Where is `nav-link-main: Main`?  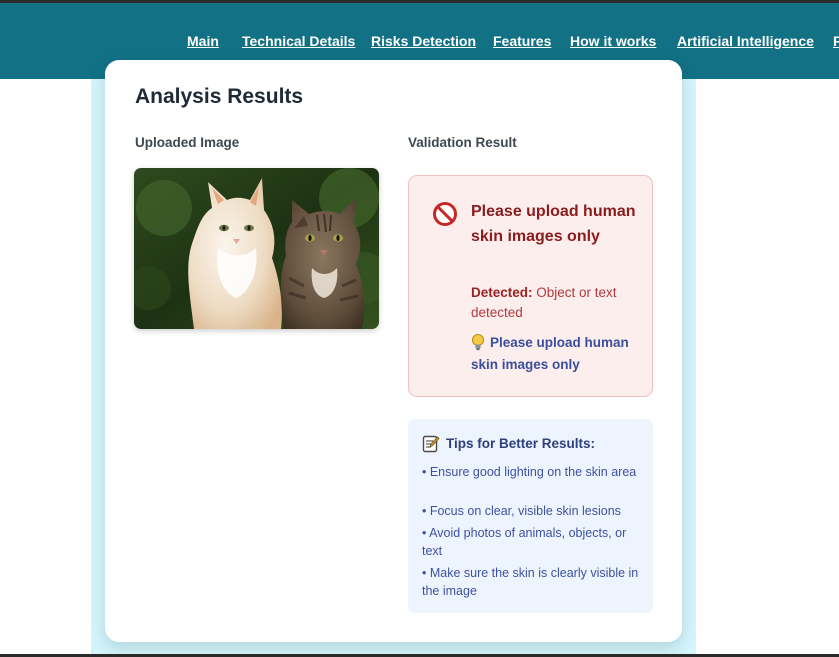 nav-link-main: Main is located at coordinates (203, 41).